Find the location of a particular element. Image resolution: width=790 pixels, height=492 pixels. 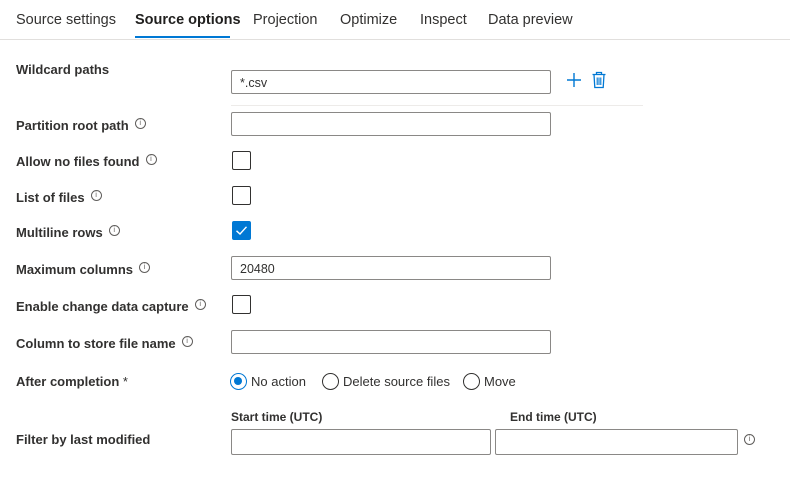

tab-projection: Projection is located at coordinates (285, 20).